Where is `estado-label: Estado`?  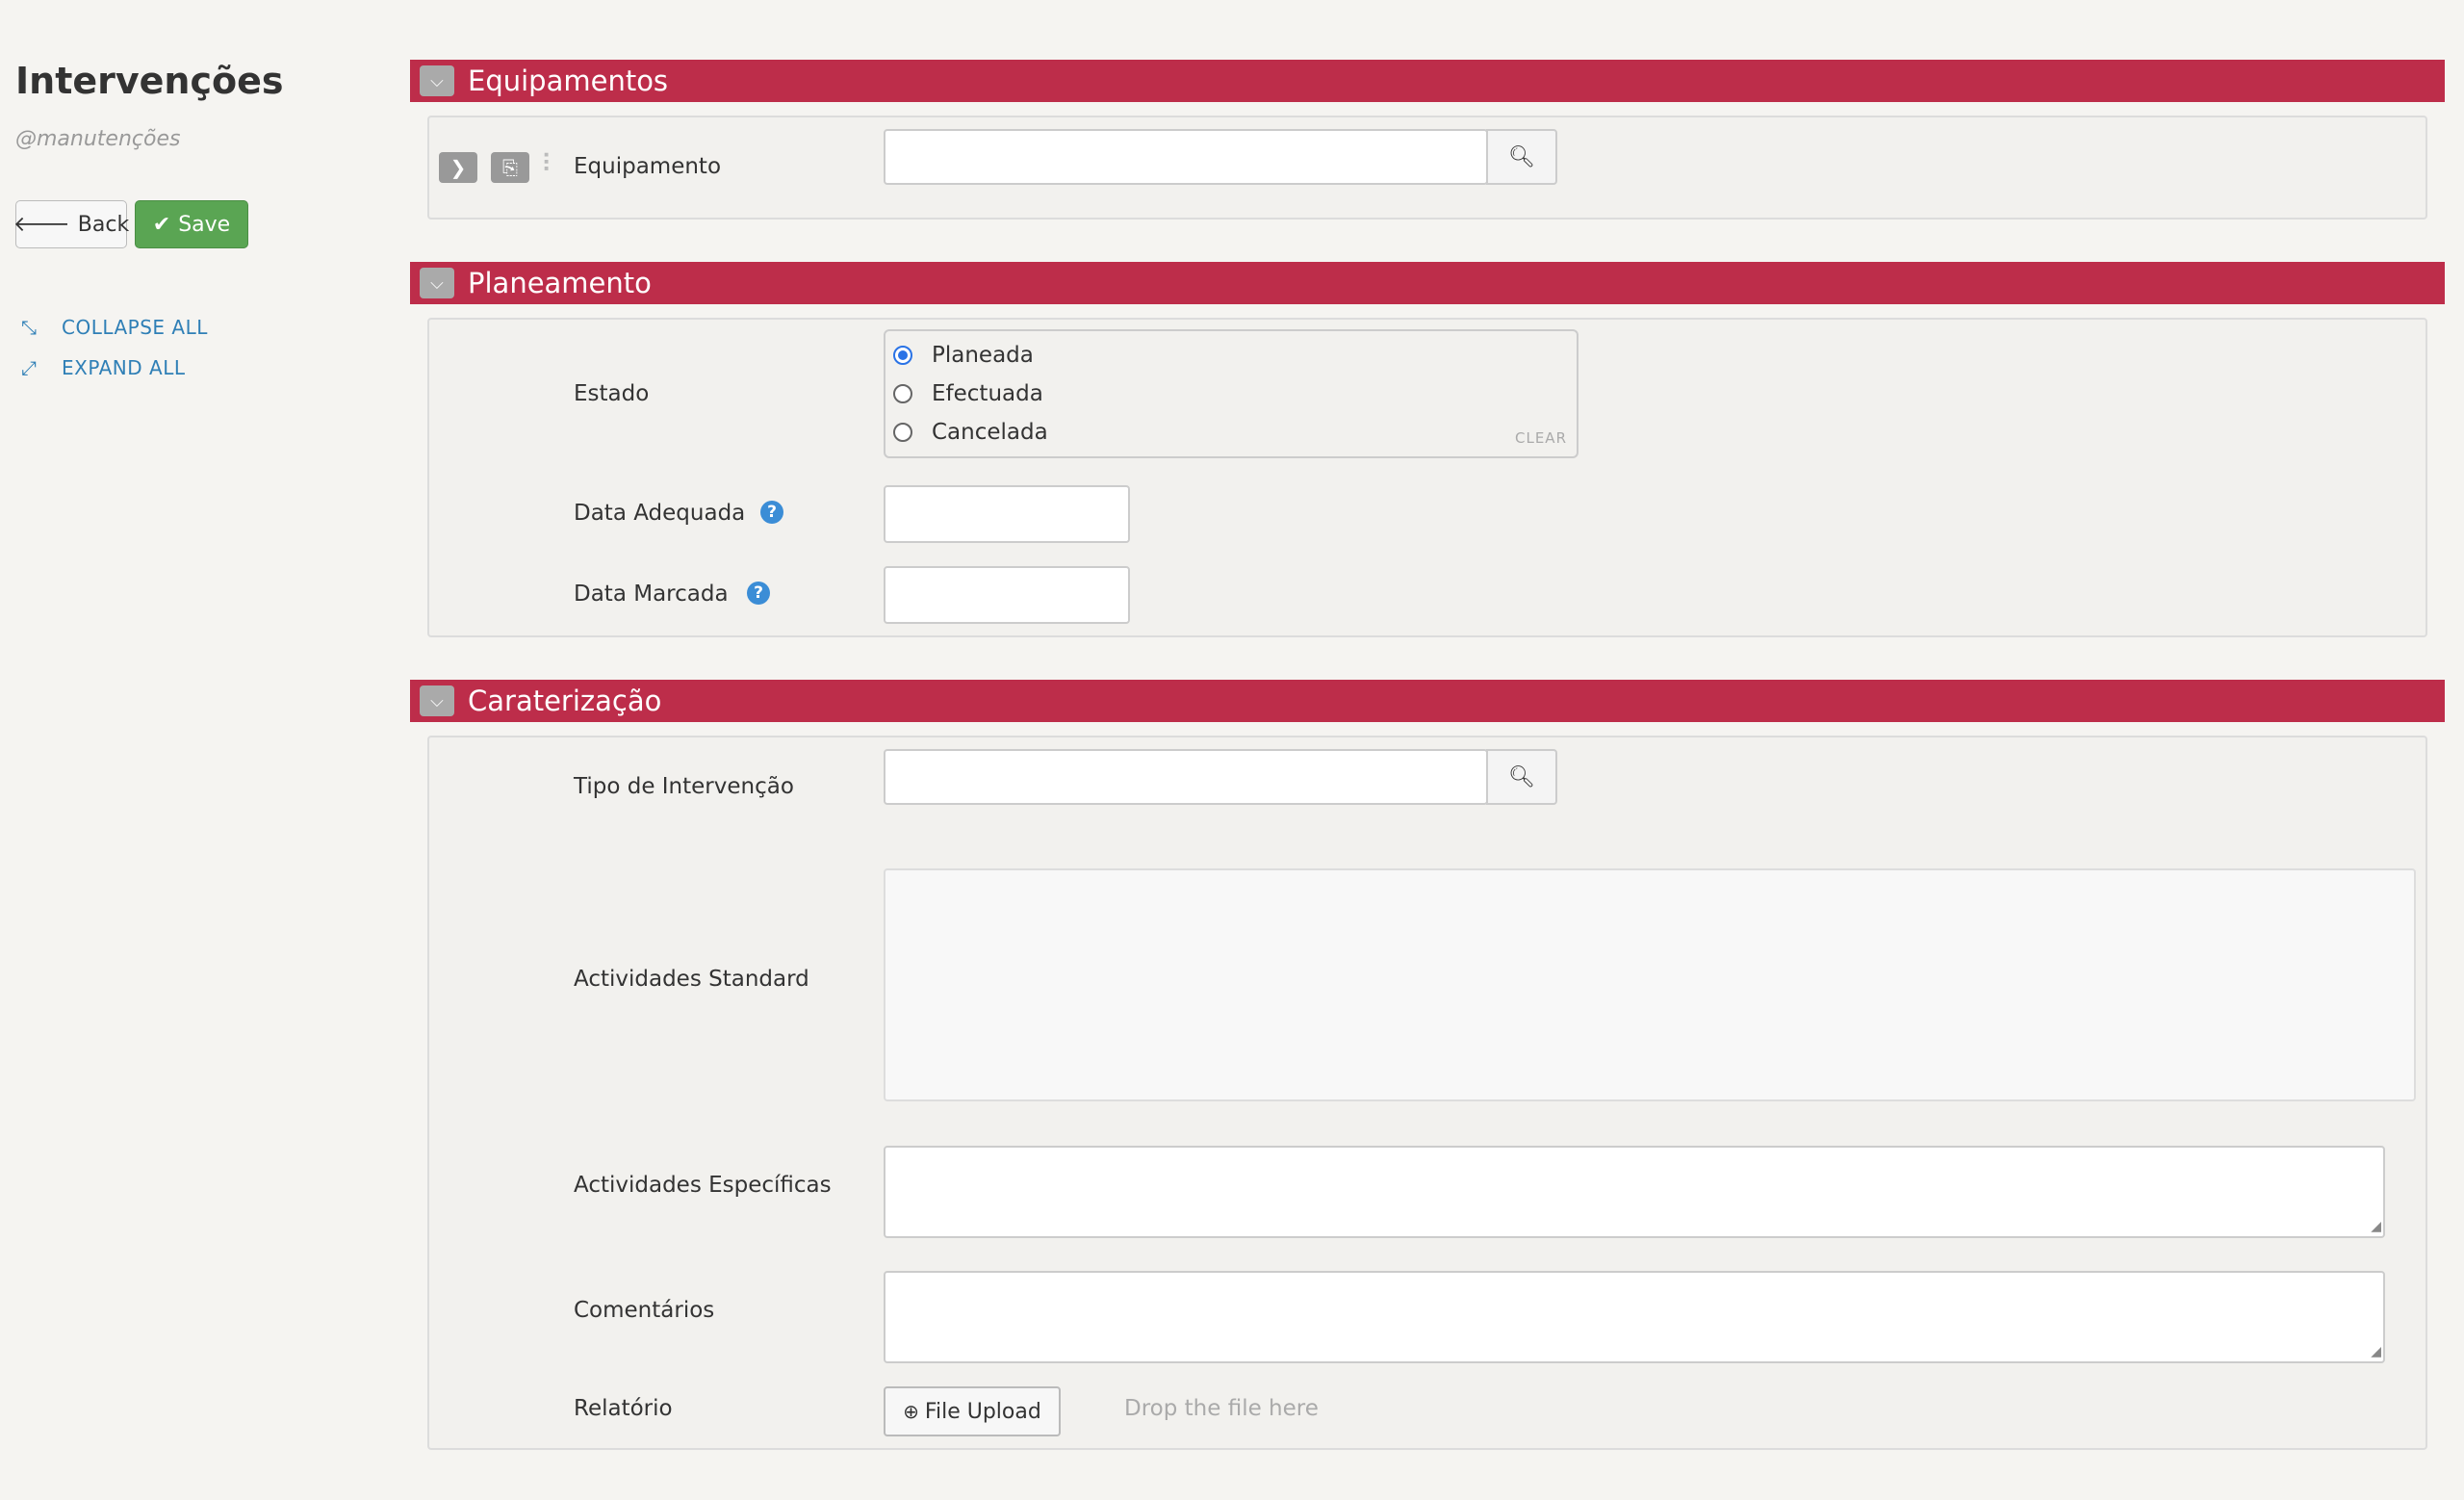 estado-label: Estado is located at coordinates (612, 393).